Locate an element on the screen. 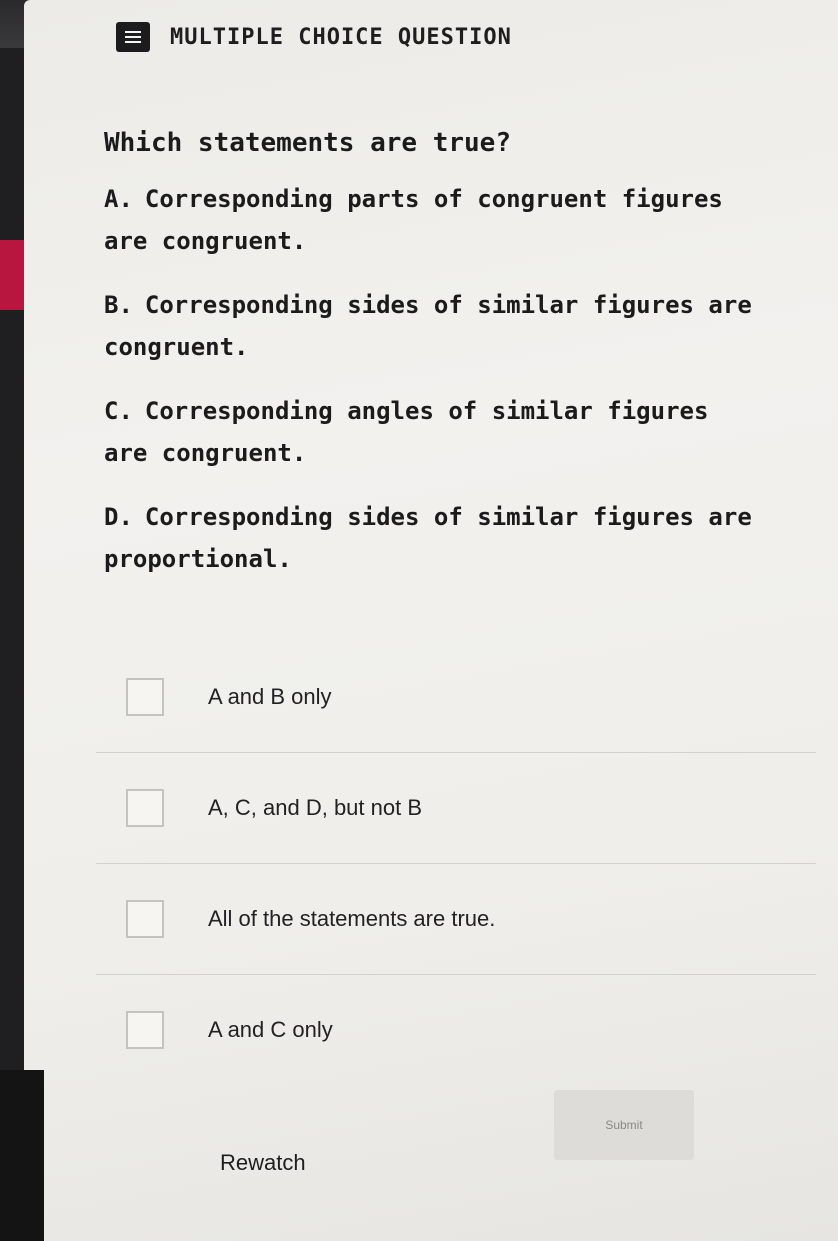  statement-letter: B. is located at coordinates (118, 305).